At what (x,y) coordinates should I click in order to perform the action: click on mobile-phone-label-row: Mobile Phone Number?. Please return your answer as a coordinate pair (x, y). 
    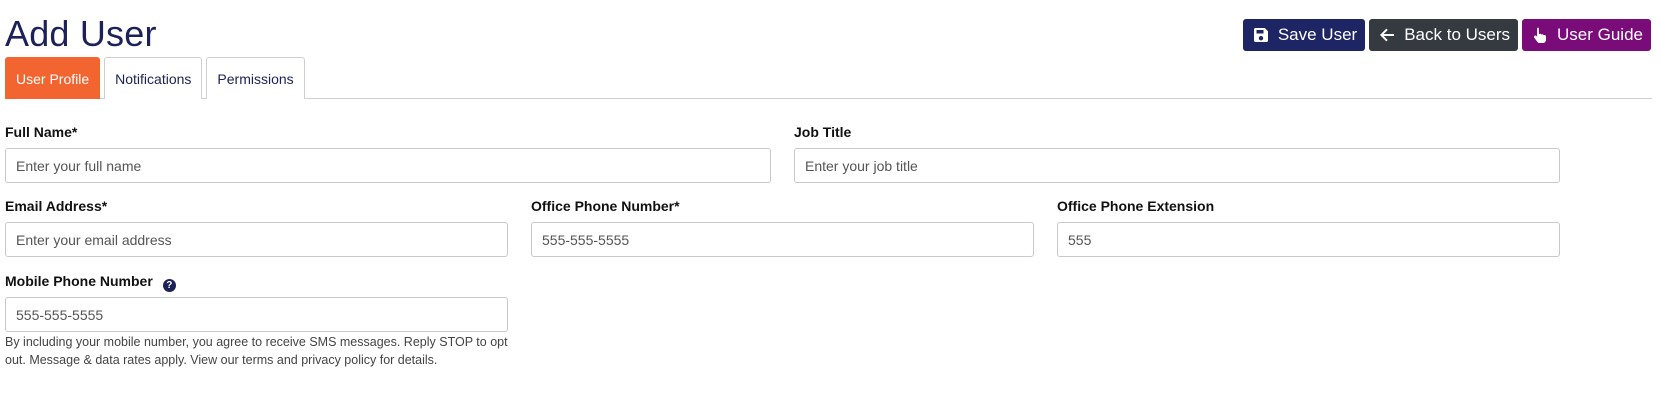
    Looking at the image, I should click on (256, 281).